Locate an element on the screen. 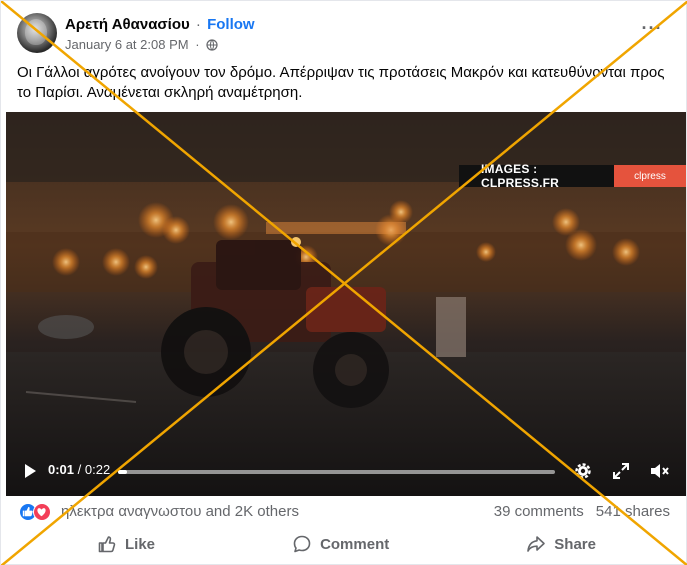 This screenshot has width=687, height=565. total-time: 0:22 is located at coordinates (97, 469).